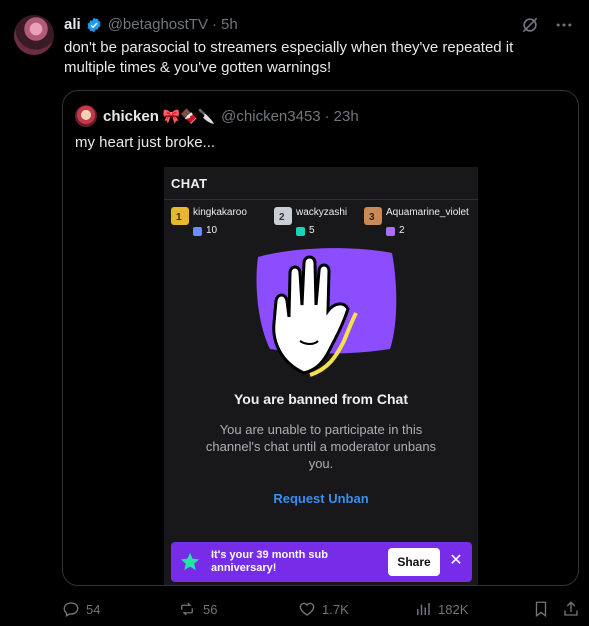 This screenshot has width=589, height=626. Describe the element at coordinates (269, 561) in the screenshot. I see `anniversary-message: It's your 39 month sub anniversary!` at that location.